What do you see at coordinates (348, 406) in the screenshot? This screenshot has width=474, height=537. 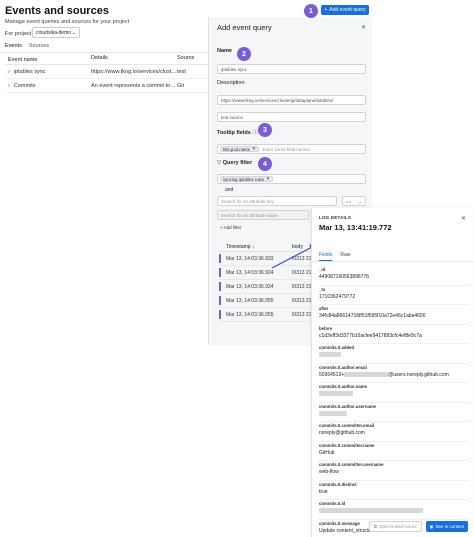 I see `field-key: commits.0.author.username` at bounding box center [348, 406].